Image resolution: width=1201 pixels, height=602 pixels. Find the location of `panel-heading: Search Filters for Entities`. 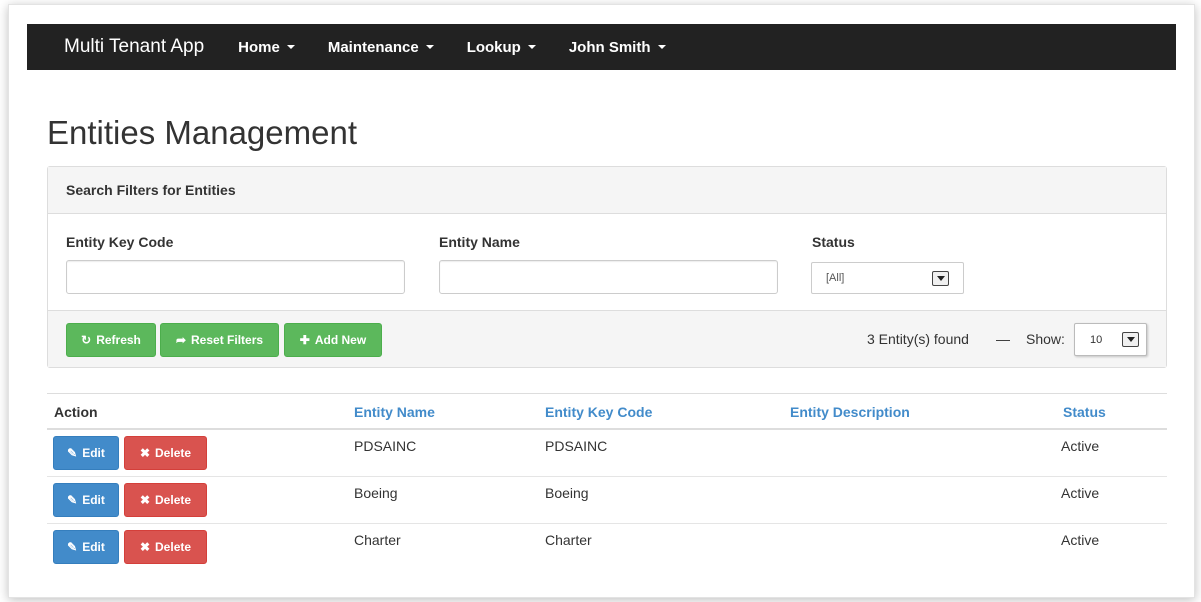

panel-heading: Search Filters for Entities is located at coordinates (607, 190).